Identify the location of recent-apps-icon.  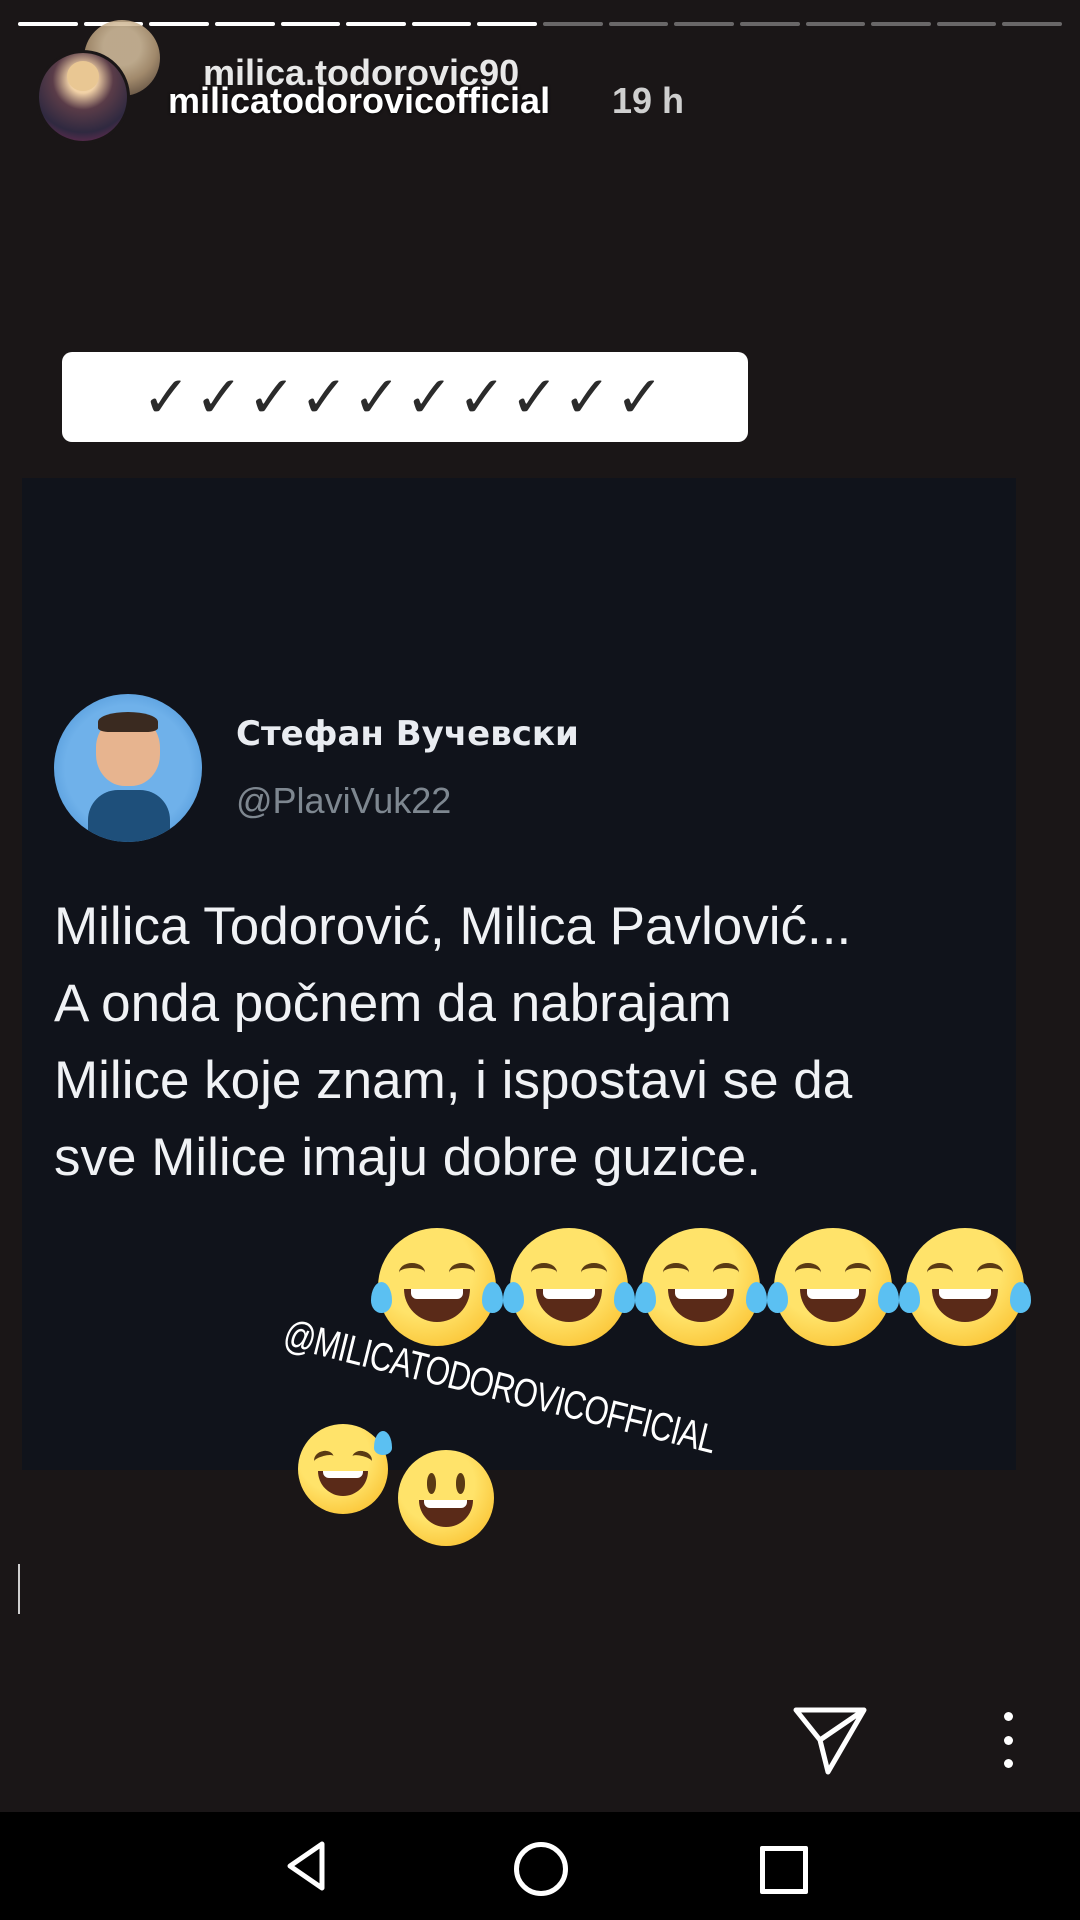
(784, 1870).